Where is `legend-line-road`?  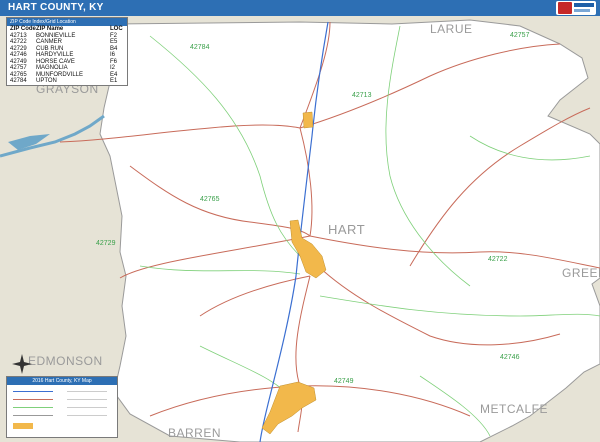 legend-line-road is located at coordinates (33, 399).